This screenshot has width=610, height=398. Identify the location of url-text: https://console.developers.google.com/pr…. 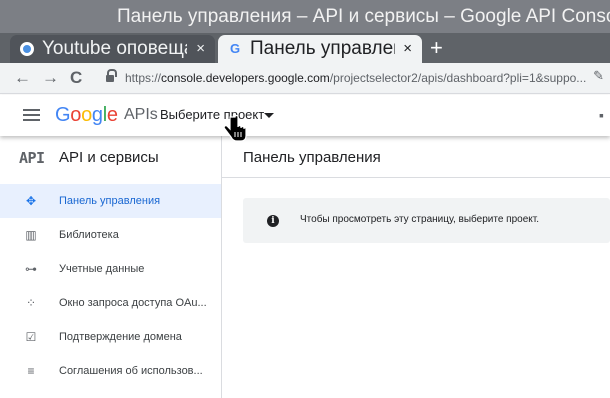
(355, 78).